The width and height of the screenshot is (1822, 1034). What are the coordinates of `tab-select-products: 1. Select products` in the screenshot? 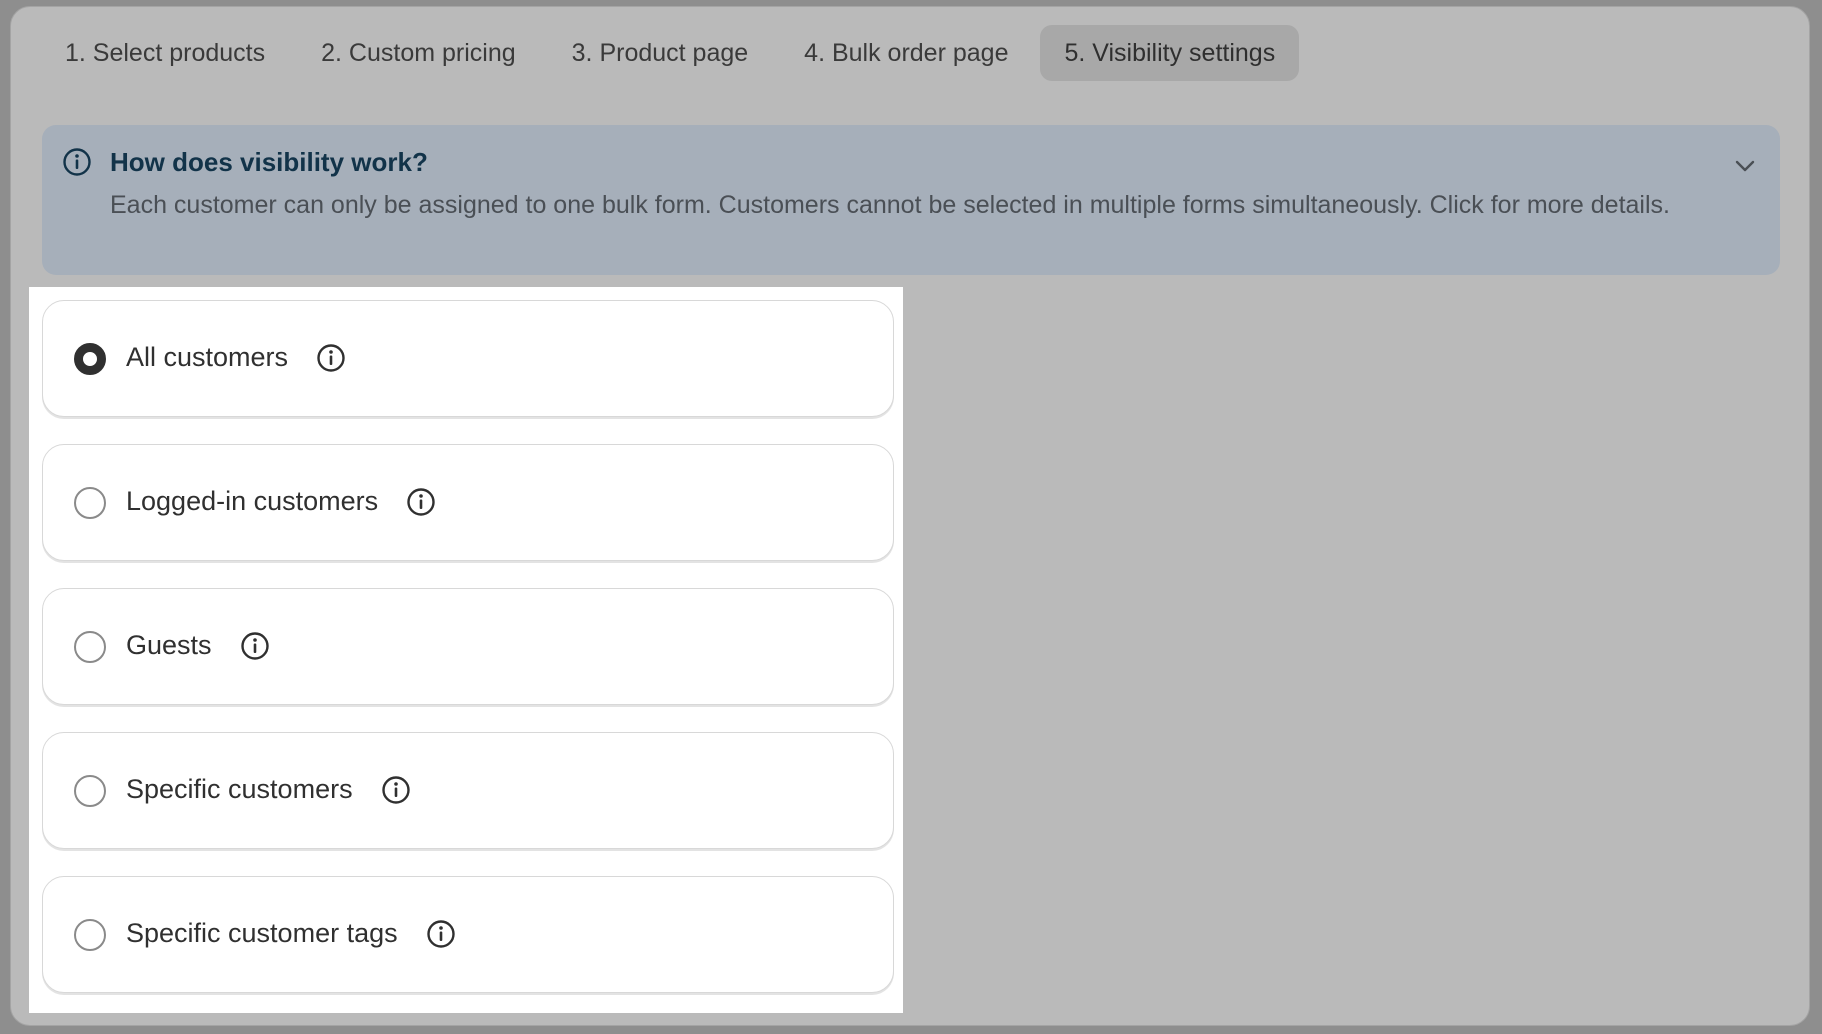 It's located at (165, 53).